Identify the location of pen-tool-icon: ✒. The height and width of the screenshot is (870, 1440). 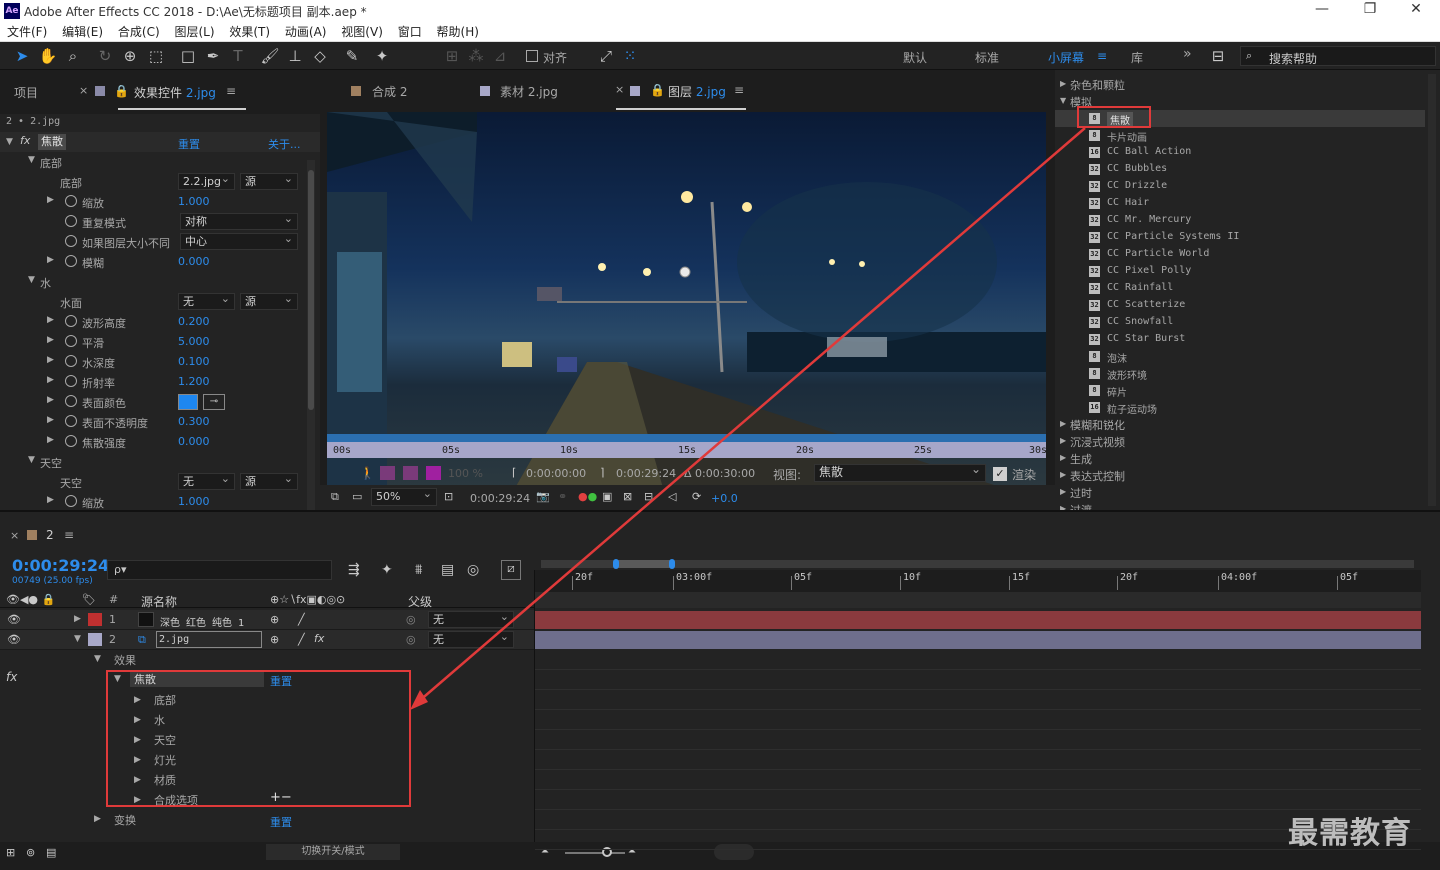
(213, 56).